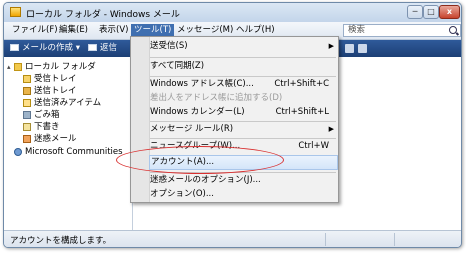 Image resolution: width=466 pixels, height=253 pixels. I want to click on tree-item-communities: Microsoft Communities, so click(68, 152).